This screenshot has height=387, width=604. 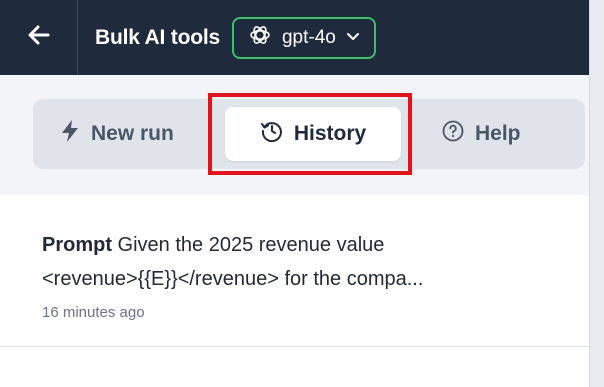 I want to click on history-timestamp: 16 minutes ago, so click(x=93, y=312).